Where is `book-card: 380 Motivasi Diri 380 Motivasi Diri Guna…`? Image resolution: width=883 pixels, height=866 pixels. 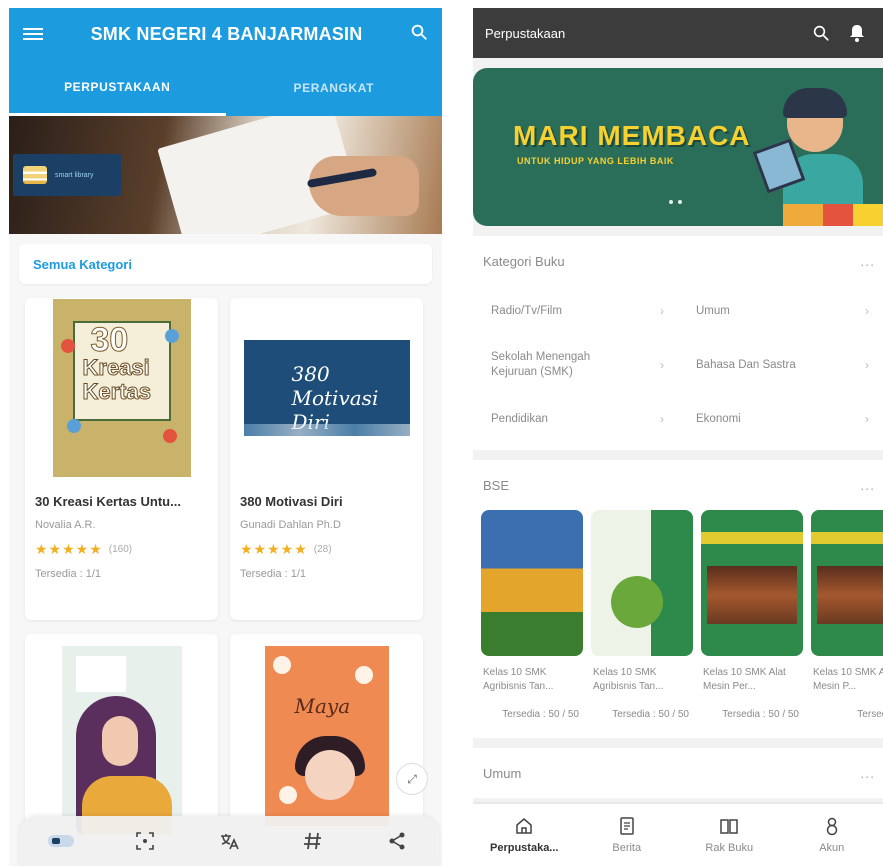
book-card: 380 Motivasi Diri 380 Motivasi Diri Guna… is located at coordinates (326, 459).